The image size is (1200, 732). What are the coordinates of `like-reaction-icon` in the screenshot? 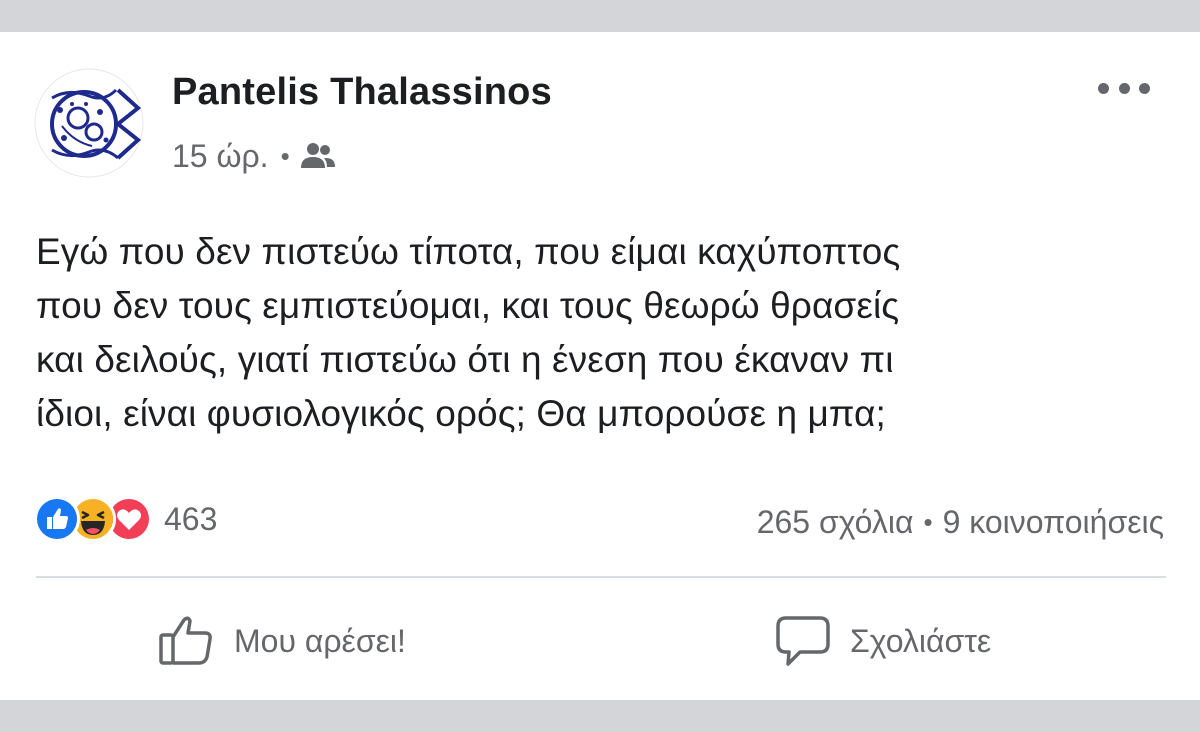 It's located at (57, 519).